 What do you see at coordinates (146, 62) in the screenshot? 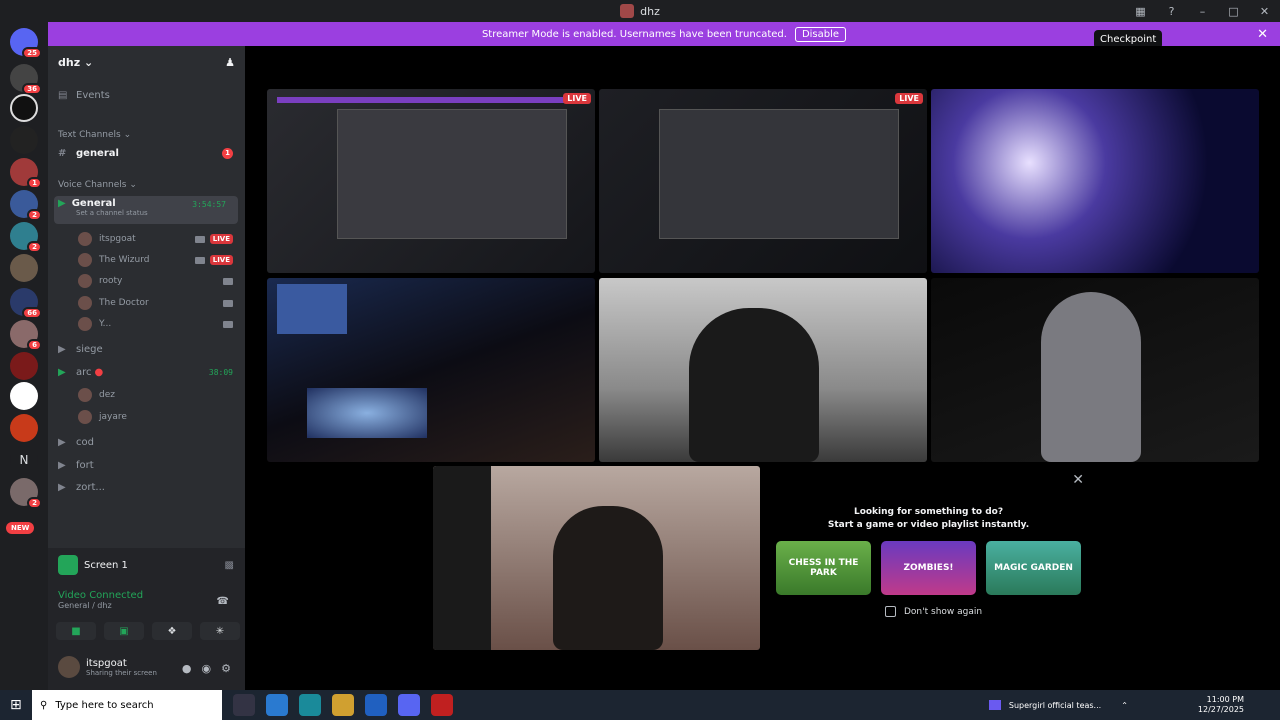
I see `server-header: dhz ⌄ ♟` at bounding box center [146, 62].